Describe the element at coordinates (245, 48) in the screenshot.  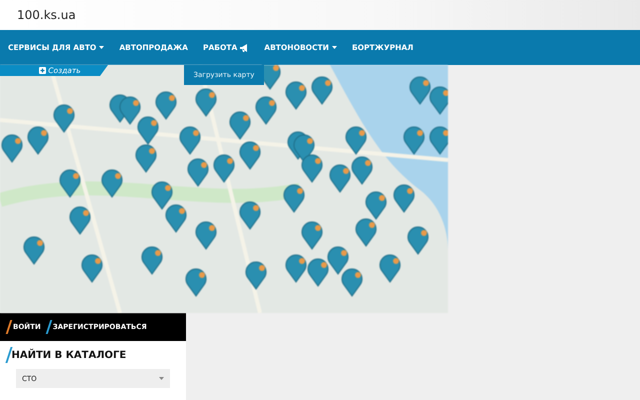
I see `megaphone-icon` at that location.